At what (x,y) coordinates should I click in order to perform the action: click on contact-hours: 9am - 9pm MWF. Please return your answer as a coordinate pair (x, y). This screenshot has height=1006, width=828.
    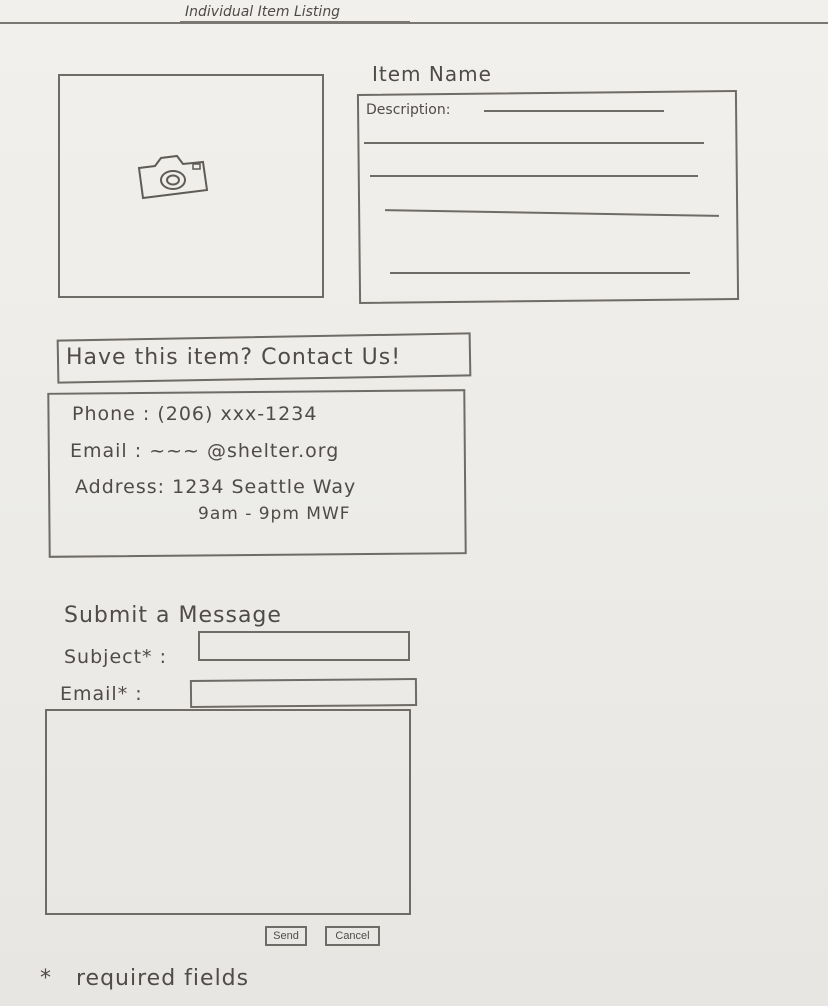
    Looking at the image, I should click on (274, 514).